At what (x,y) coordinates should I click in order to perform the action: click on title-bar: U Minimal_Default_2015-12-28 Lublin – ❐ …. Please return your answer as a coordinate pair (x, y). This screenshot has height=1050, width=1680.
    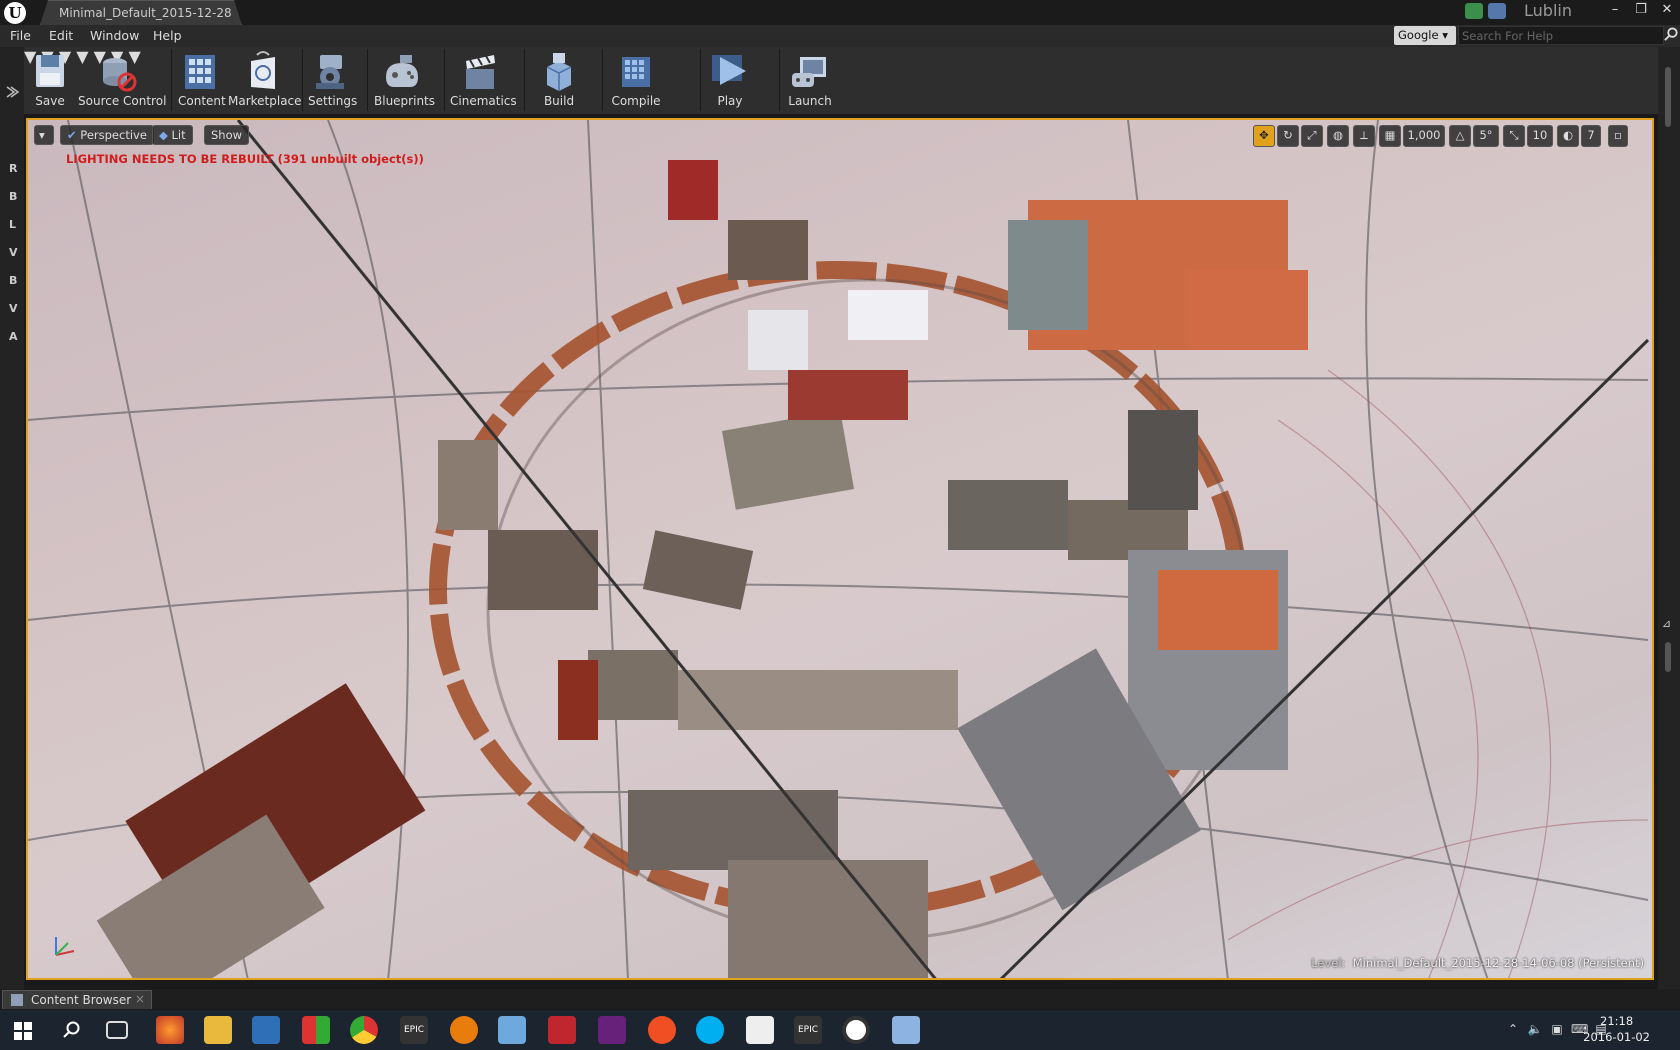
    Looking at the image, I should click on (840, 12).